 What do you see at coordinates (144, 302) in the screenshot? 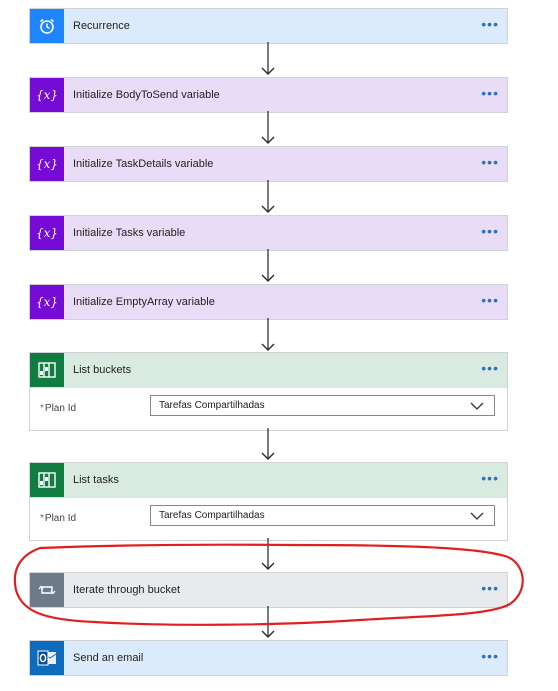
I see `step-title: Initialize EmptyArray variable` at bounding box center [144, 302].